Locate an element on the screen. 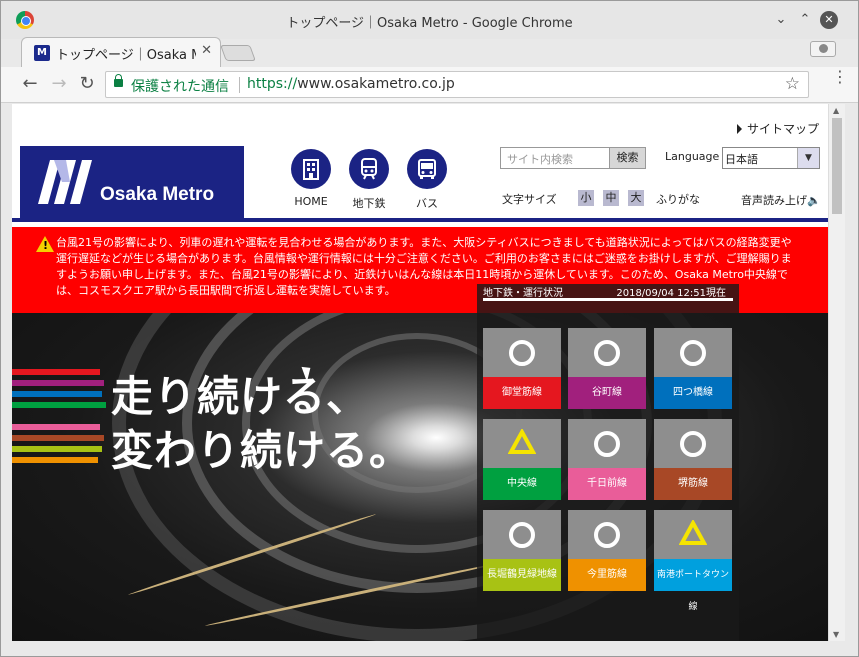 The height and width of the screenshot is (657, 859). font-size-medium-button: 中 is located at coordinates (611, 198).